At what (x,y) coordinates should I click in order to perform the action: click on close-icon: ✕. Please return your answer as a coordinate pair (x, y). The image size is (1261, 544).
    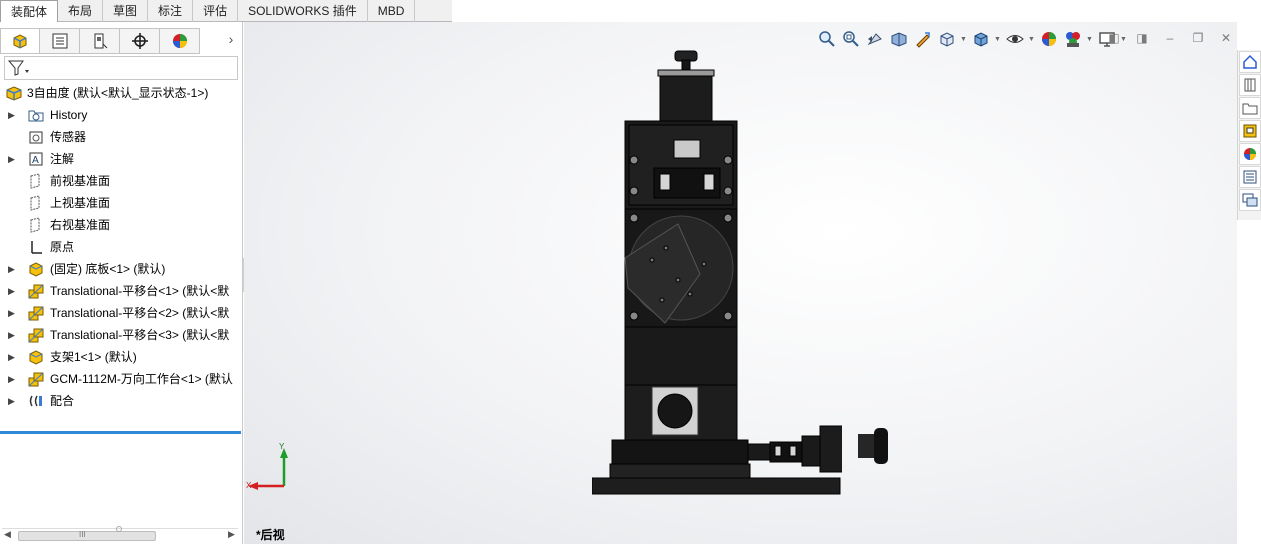
    Looking at the image, I should click on (1226, 38).